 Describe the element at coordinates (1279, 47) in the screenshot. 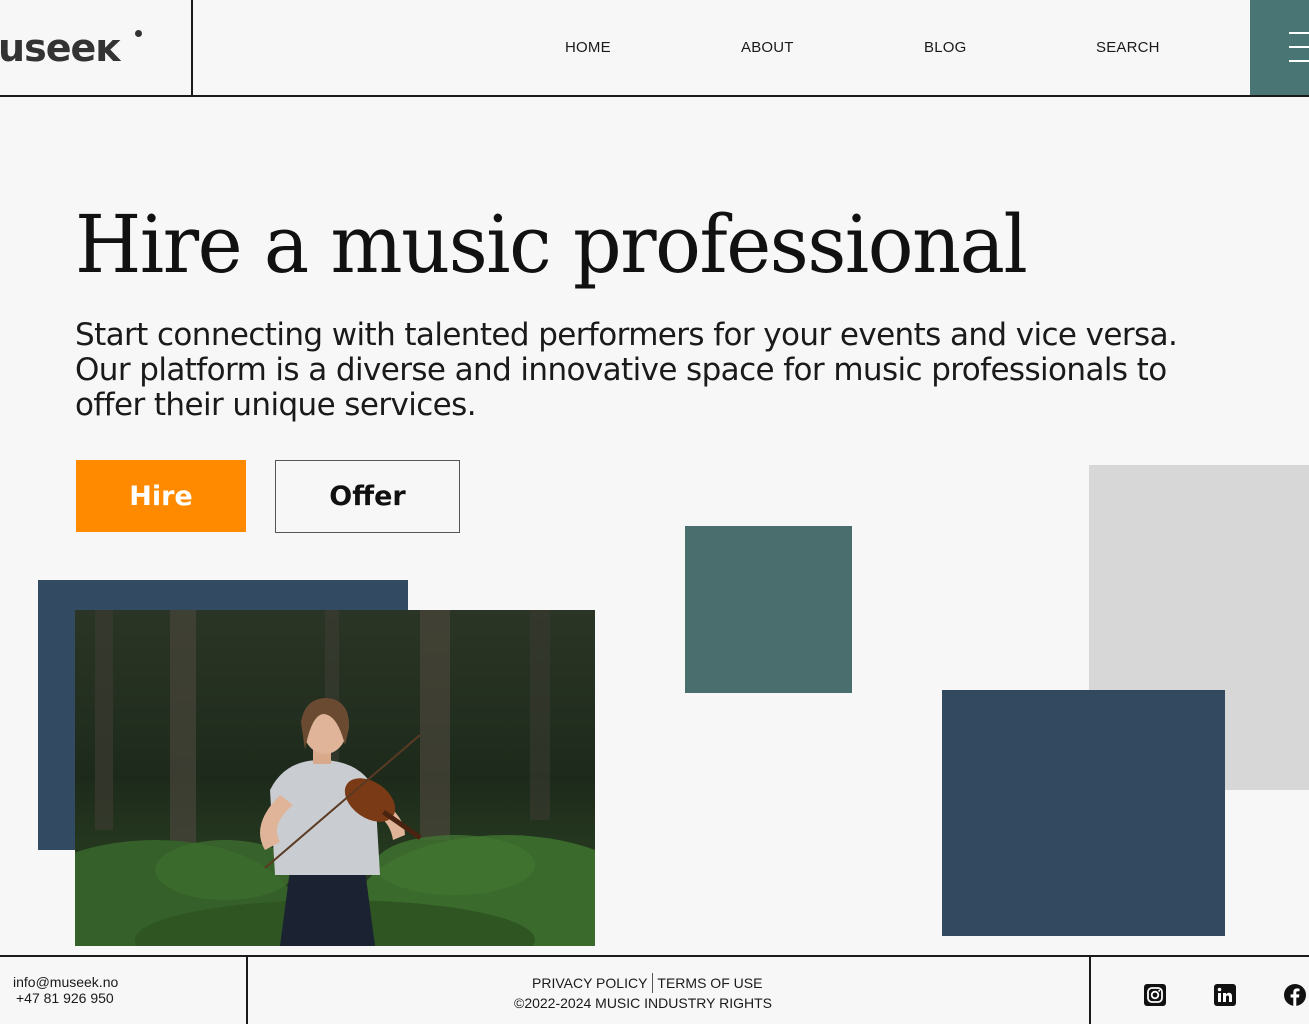

I see `hamburger-menu-button` at that location.